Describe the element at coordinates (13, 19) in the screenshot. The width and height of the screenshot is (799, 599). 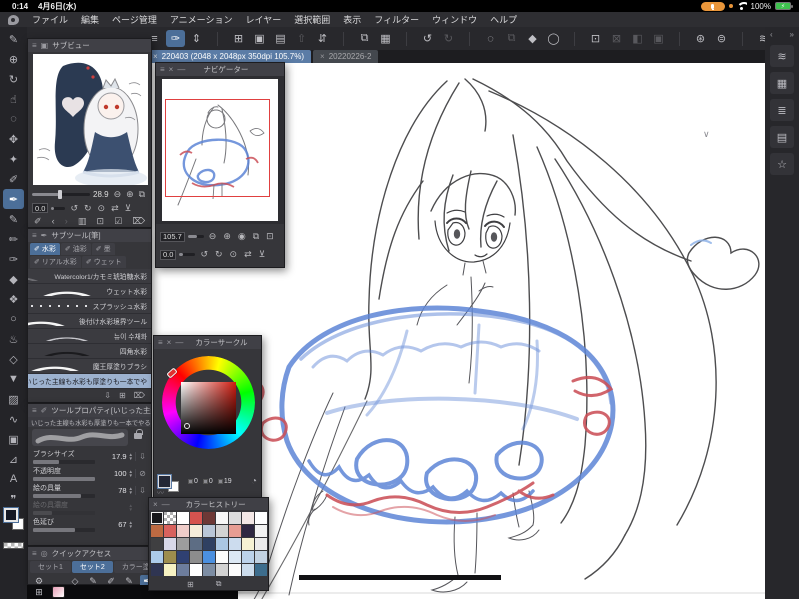
I see `clip-studio-logo-icon` at that location.